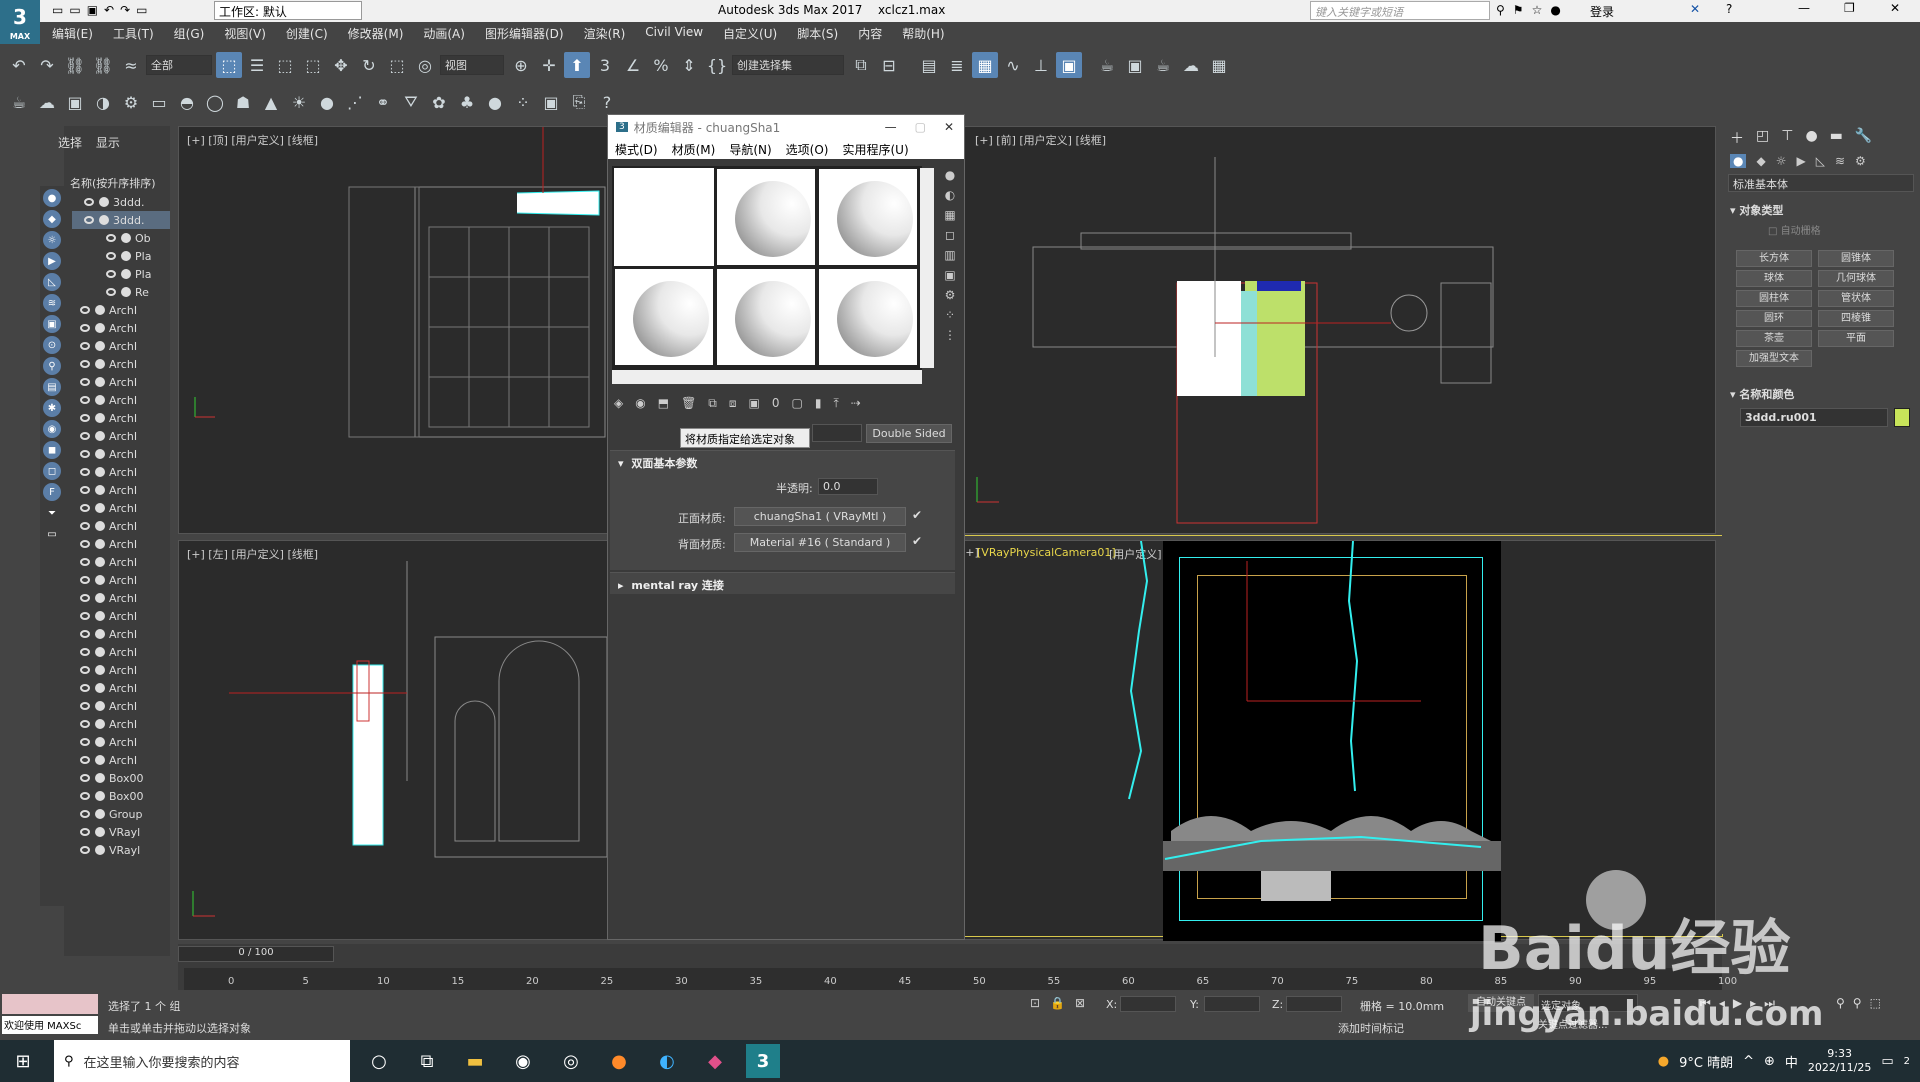 Image resolution: width=1920 pixels, height=1082 pixels. I want to click on create-text-plus-button: 加强型文本, so click(1774, 358).